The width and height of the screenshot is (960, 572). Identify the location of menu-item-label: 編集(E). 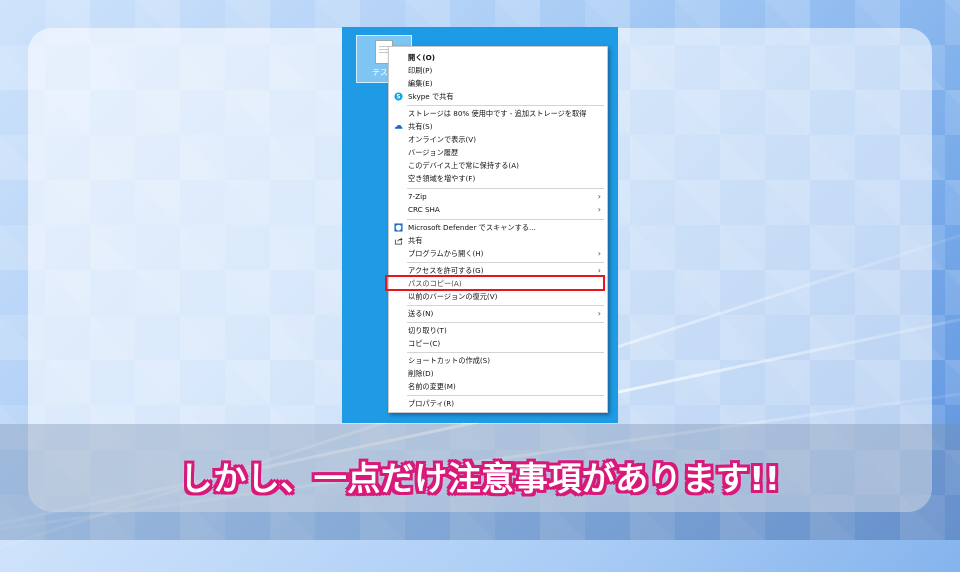
(420, 83).